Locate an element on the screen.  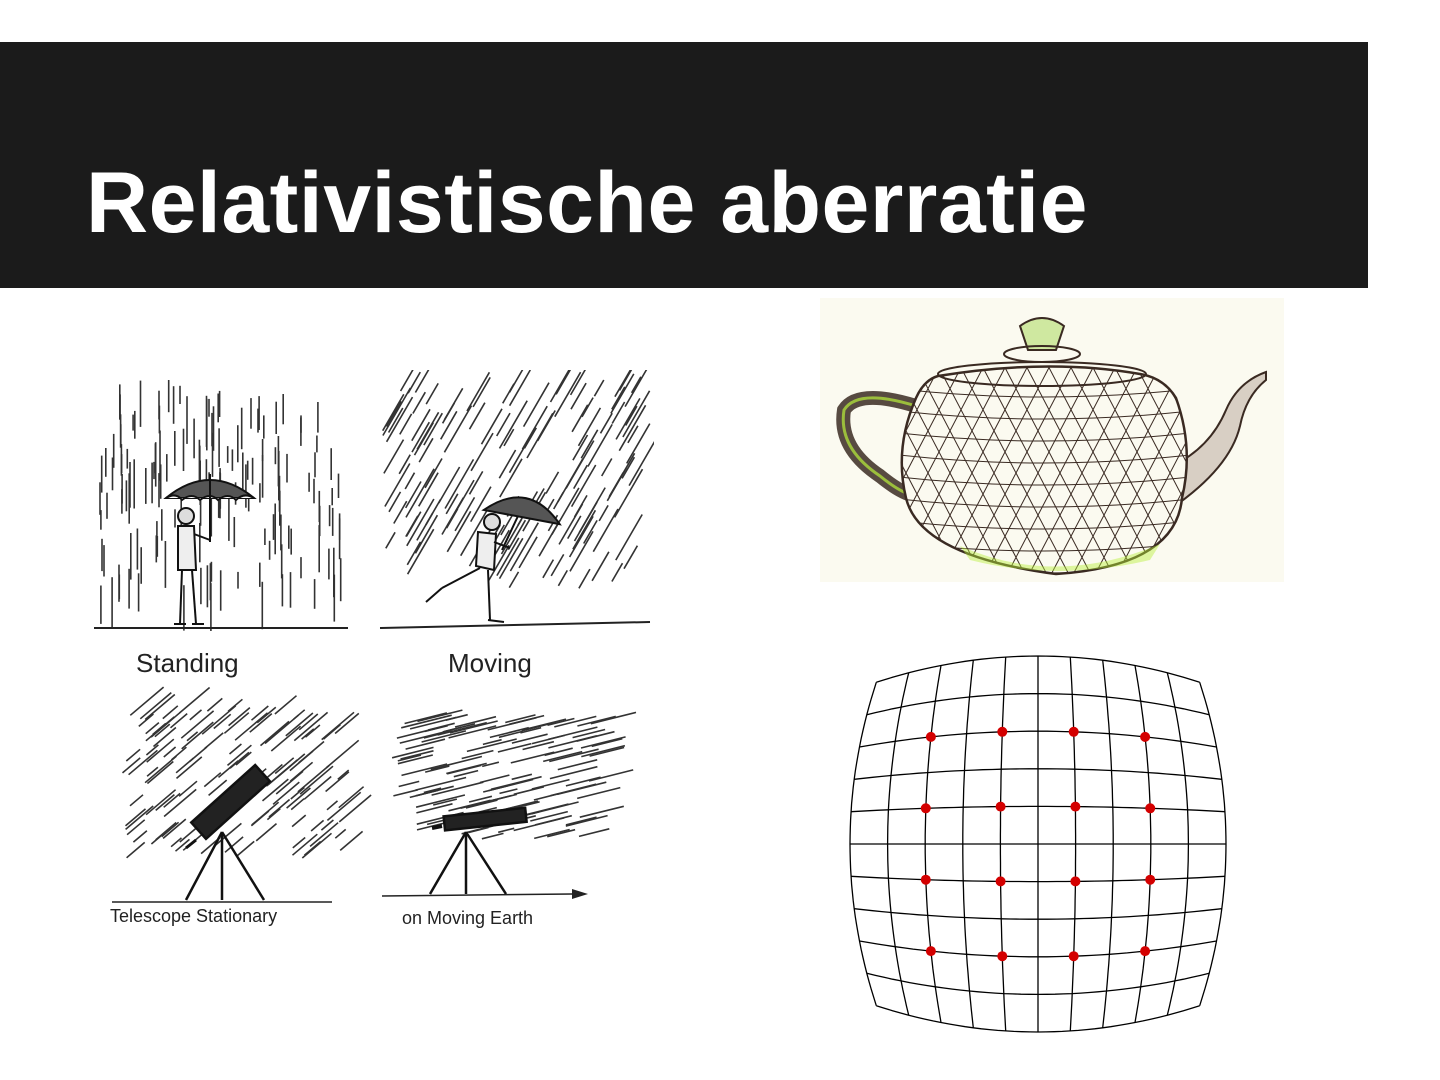
grid-lines is located at coordinates (1038, 844).